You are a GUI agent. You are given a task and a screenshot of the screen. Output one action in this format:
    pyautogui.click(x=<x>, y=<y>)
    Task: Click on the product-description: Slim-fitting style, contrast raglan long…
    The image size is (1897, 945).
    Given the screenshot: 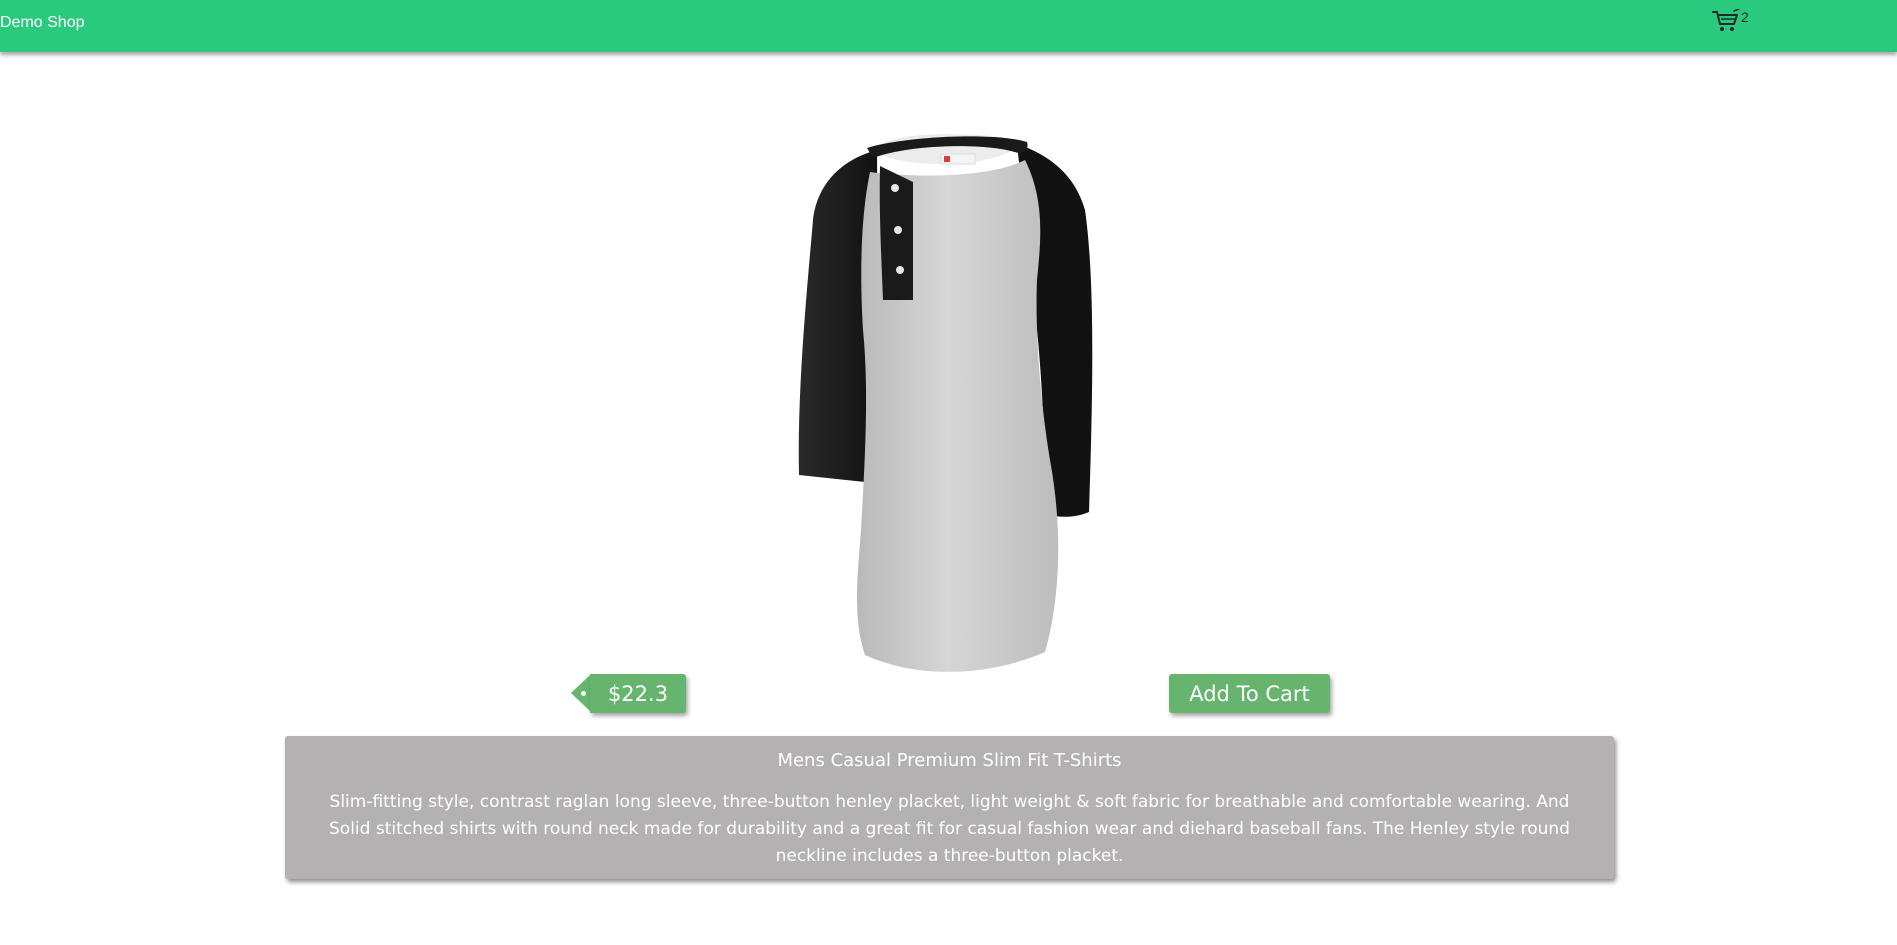 What is the action you would take?
    pyautogui.click(x=949, y=829)
    